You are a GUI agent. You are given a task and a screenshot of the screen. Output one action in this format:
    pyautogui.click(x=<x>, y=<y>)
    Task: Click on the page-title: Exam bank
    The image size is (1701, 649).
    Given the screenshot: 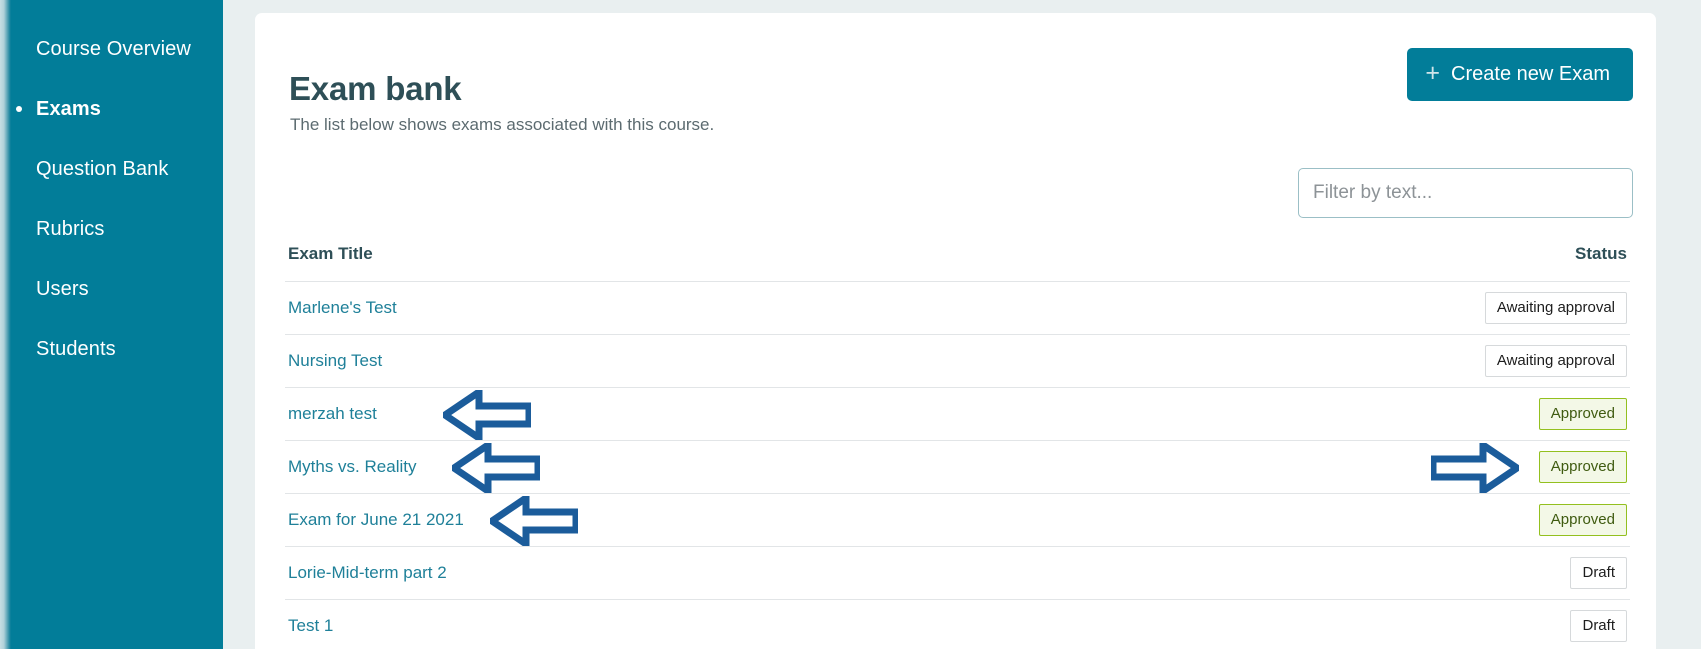 What is the action you would take?
    pyautogui.click(x=375, y=89)
    